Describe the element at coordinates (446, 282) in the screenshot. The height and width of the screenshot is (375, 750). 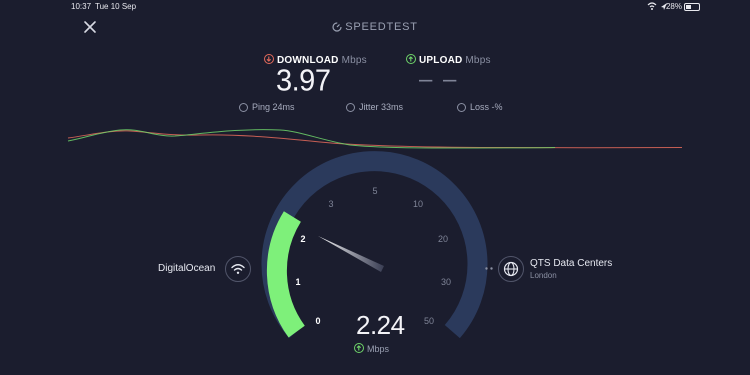
I see `gauge-tick-label: 30` at that location.